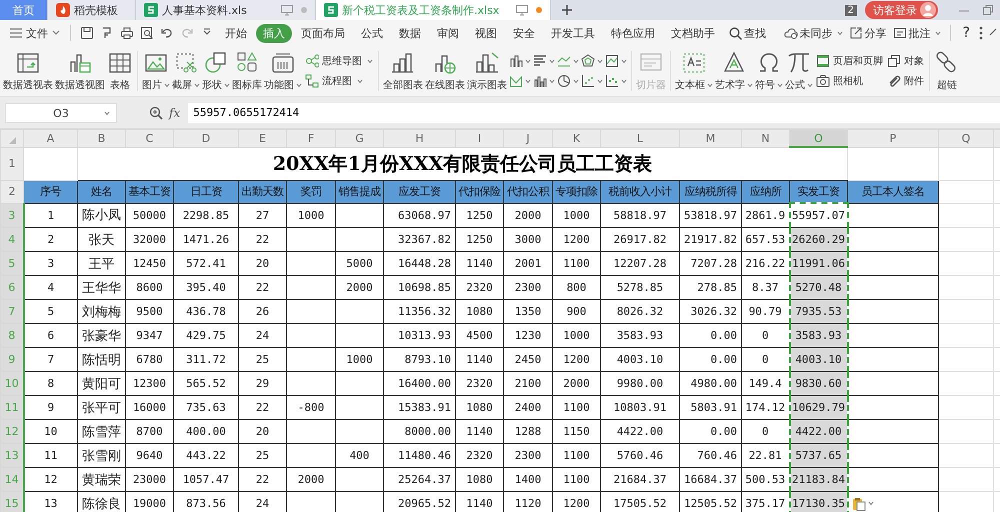  I want to click on restore-icon, so click(988, 10).